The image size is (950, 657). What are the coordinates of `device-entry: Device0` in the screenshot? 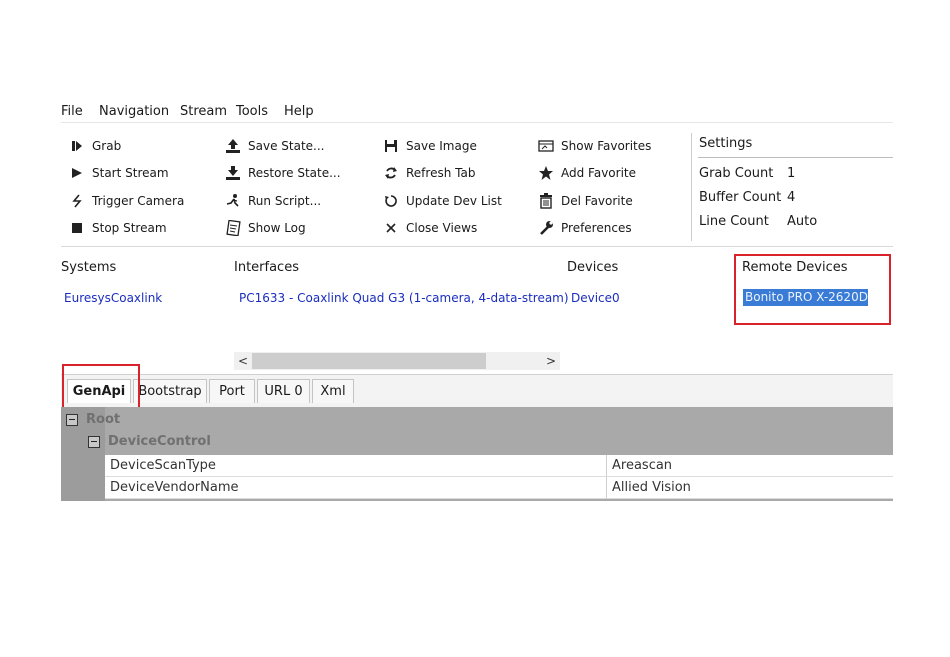 It's located at (595, 298).